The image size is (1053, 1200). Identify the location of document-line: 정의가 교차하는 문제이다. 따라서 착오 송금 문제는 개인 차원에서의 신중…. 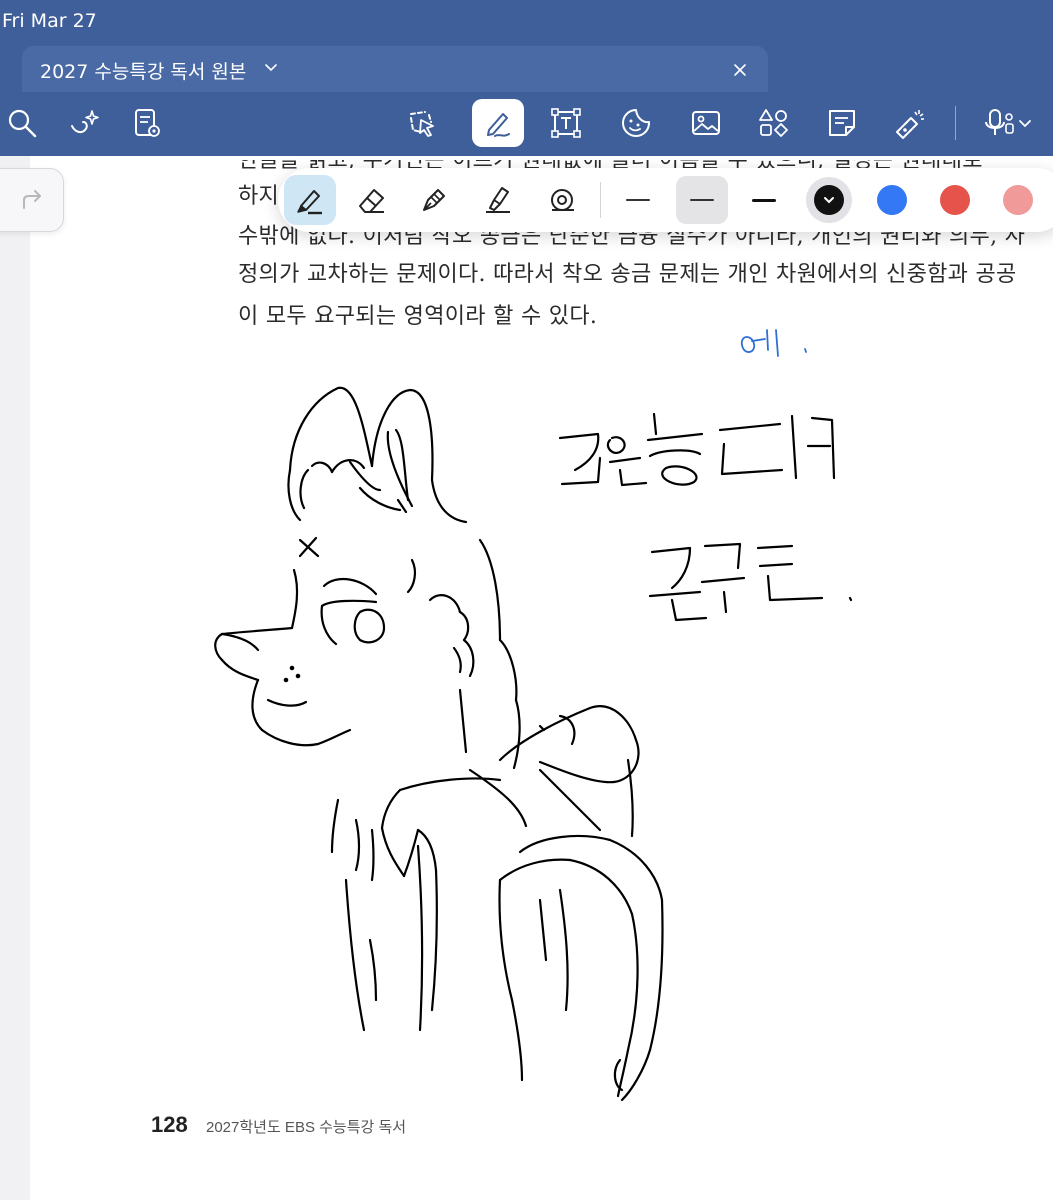
(627, 274).